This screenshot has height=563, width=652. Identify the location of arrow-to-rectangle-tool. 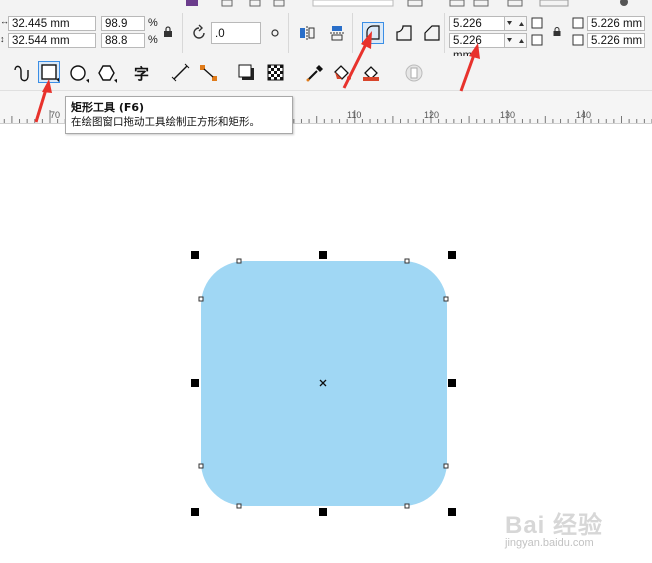
(43, 101).